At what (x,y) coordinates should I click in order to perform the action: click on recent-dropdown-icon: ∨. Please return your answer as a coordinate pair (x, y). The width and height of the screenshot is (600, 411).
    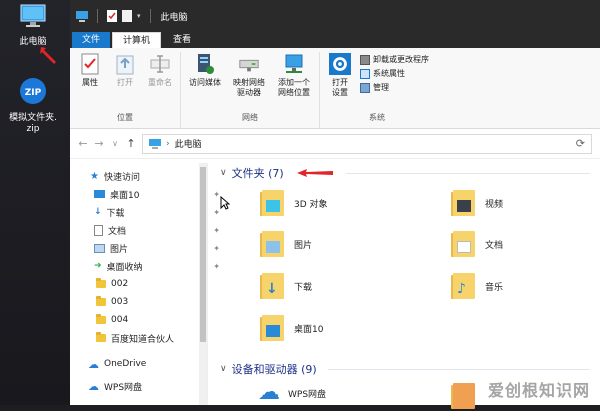
    Looking at the image, I should click on (115, 143).